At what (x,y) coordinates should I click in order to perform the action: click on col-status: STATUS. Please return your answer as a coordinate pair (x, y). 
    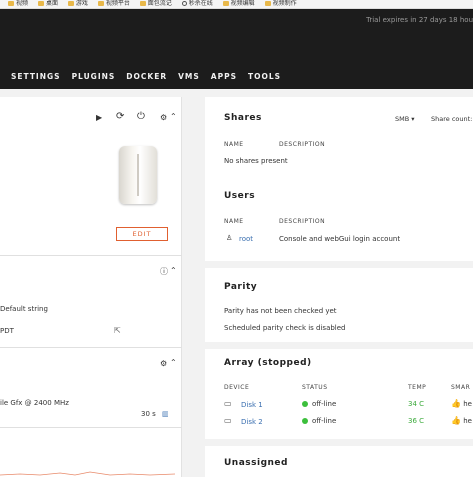
    Looking at the image, I should click on (315, 387).